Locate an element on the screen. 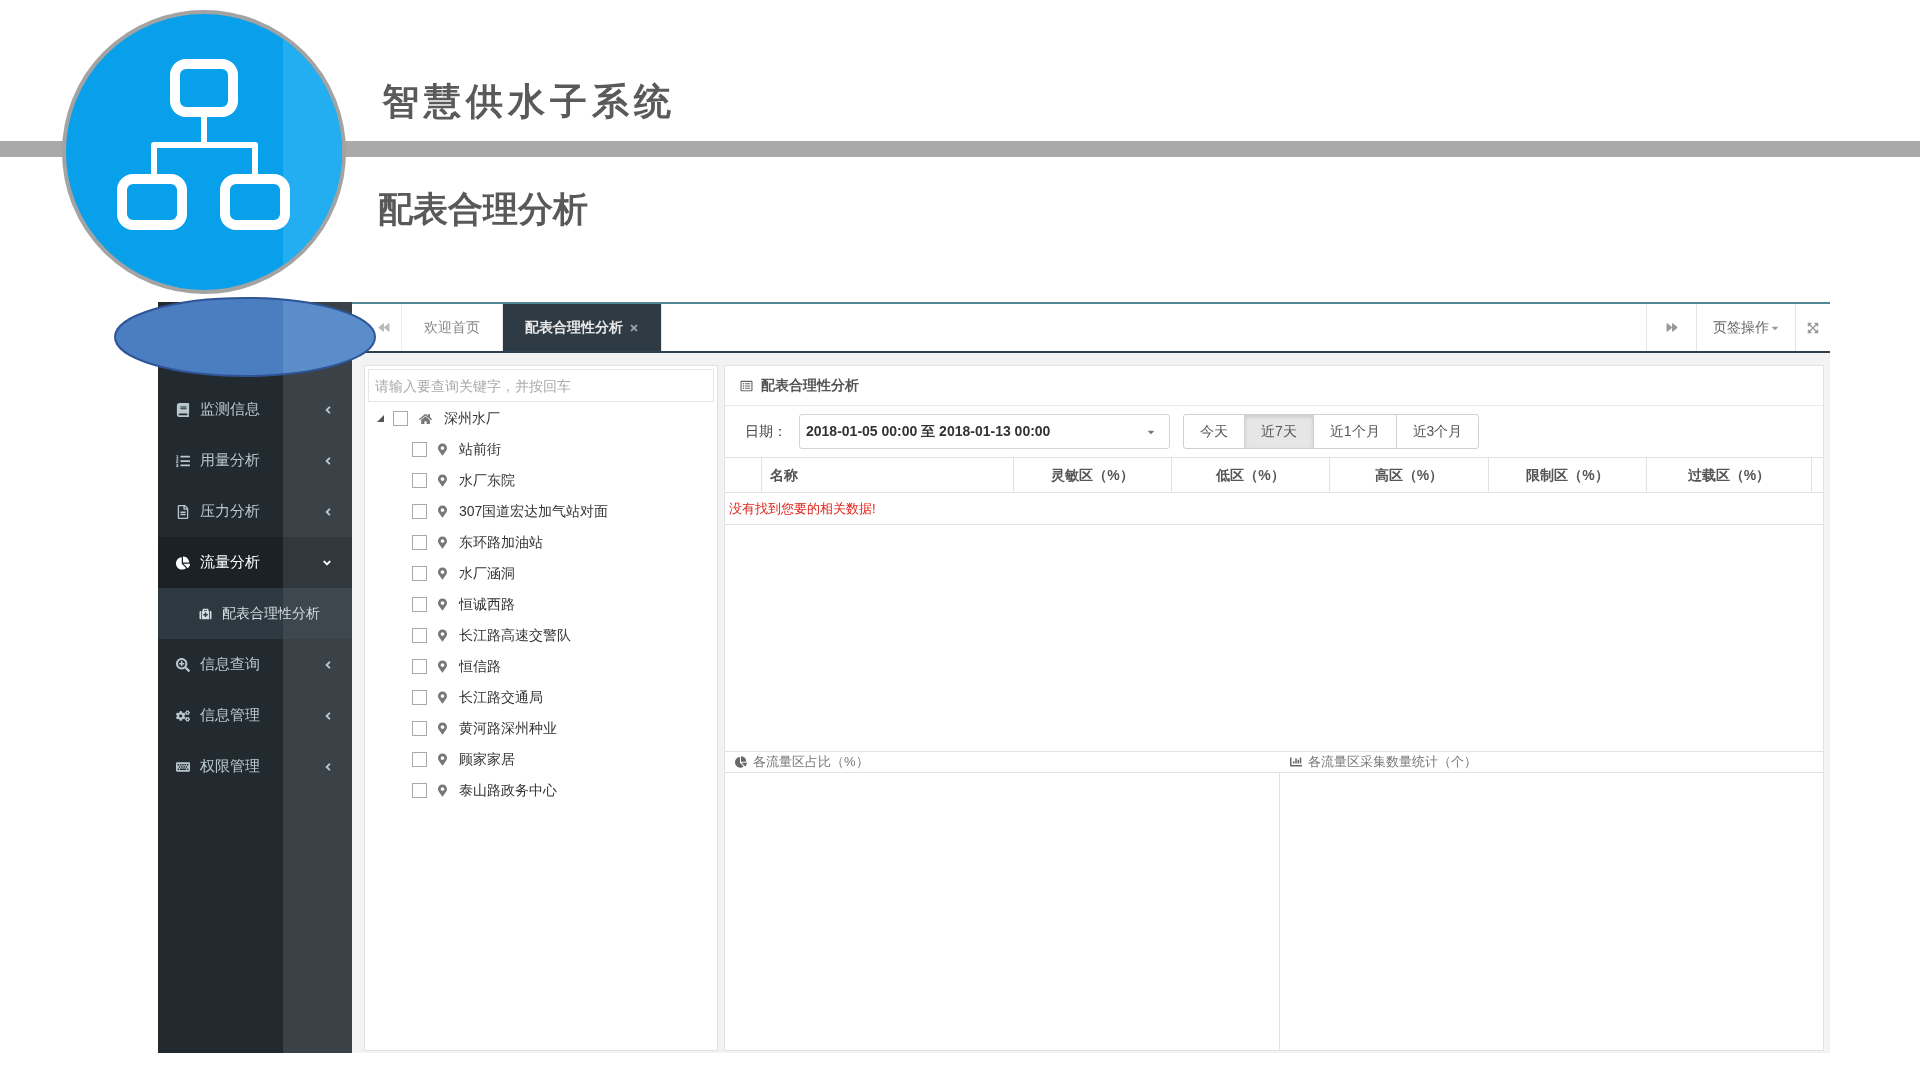 This screenshot has width=1920, height=1080. bar-chart-icon is located at coordinates (1296, 762).